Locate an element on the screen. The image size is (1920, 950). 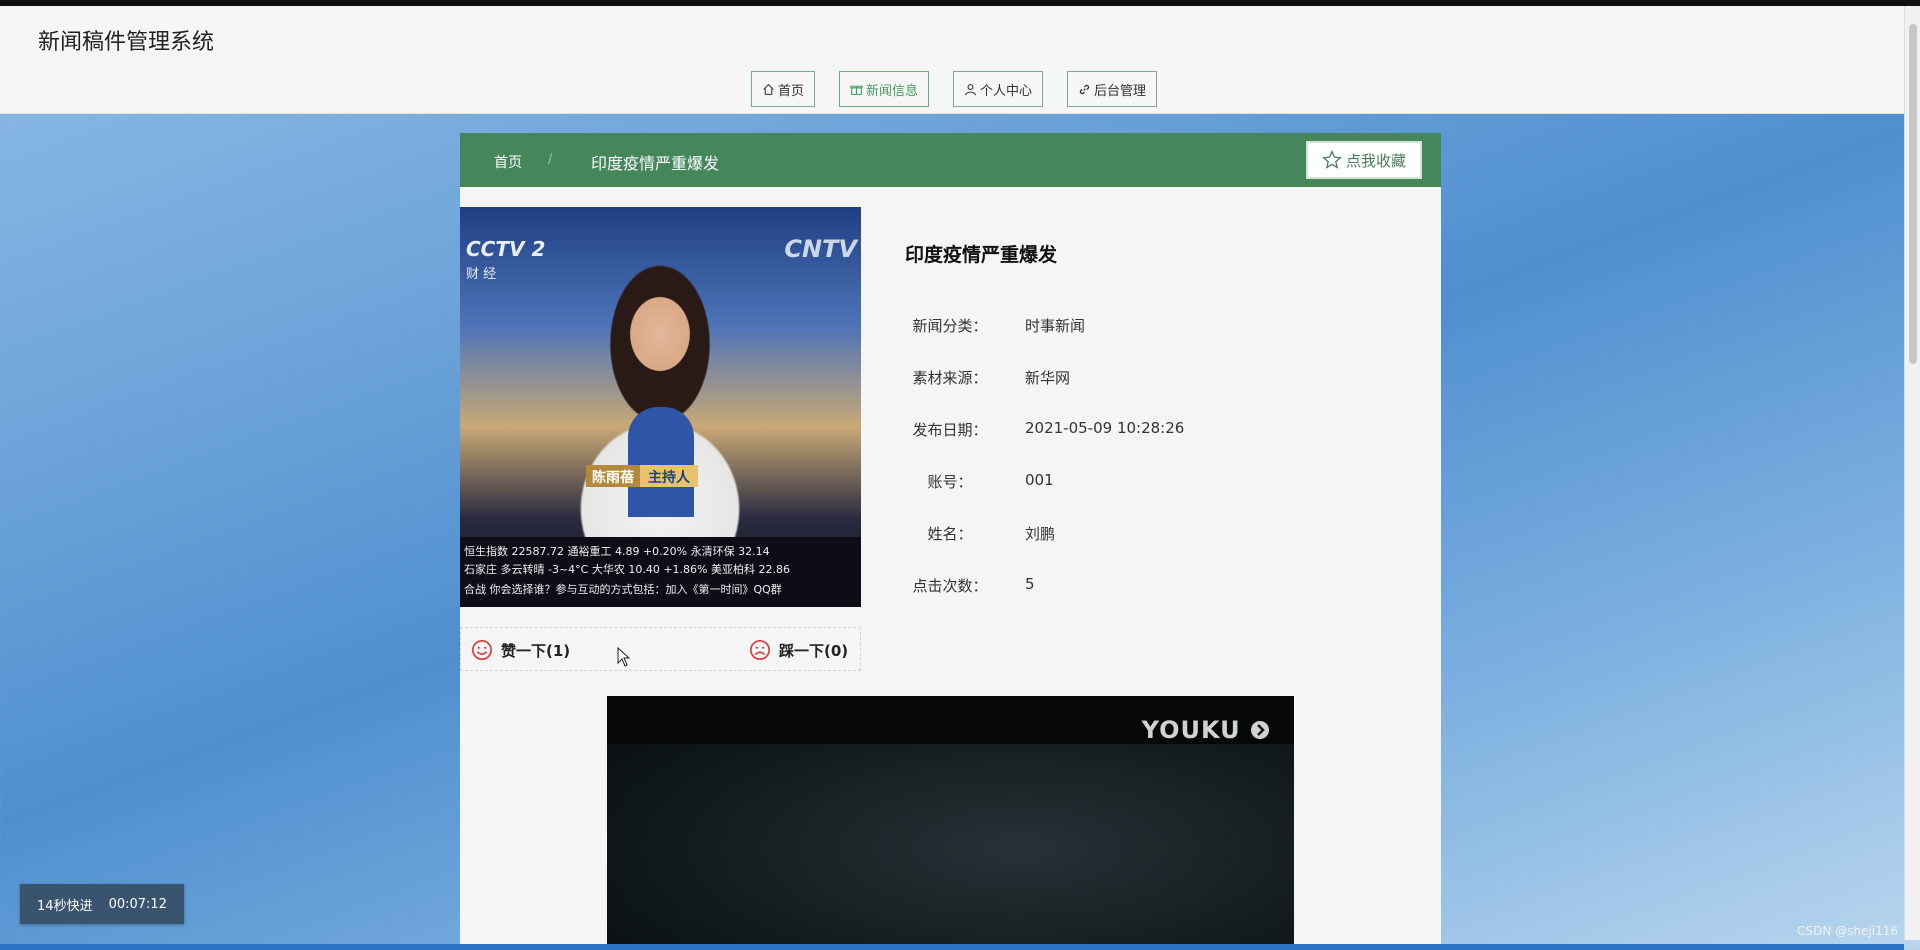
anchor-role: 主持人 is located at coordinates (669, 476).